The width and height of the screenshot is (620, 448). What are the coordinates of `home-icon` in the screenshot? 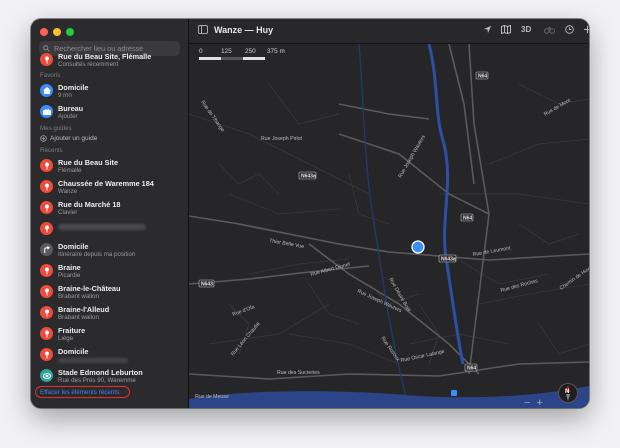 It's located at (46, 90).